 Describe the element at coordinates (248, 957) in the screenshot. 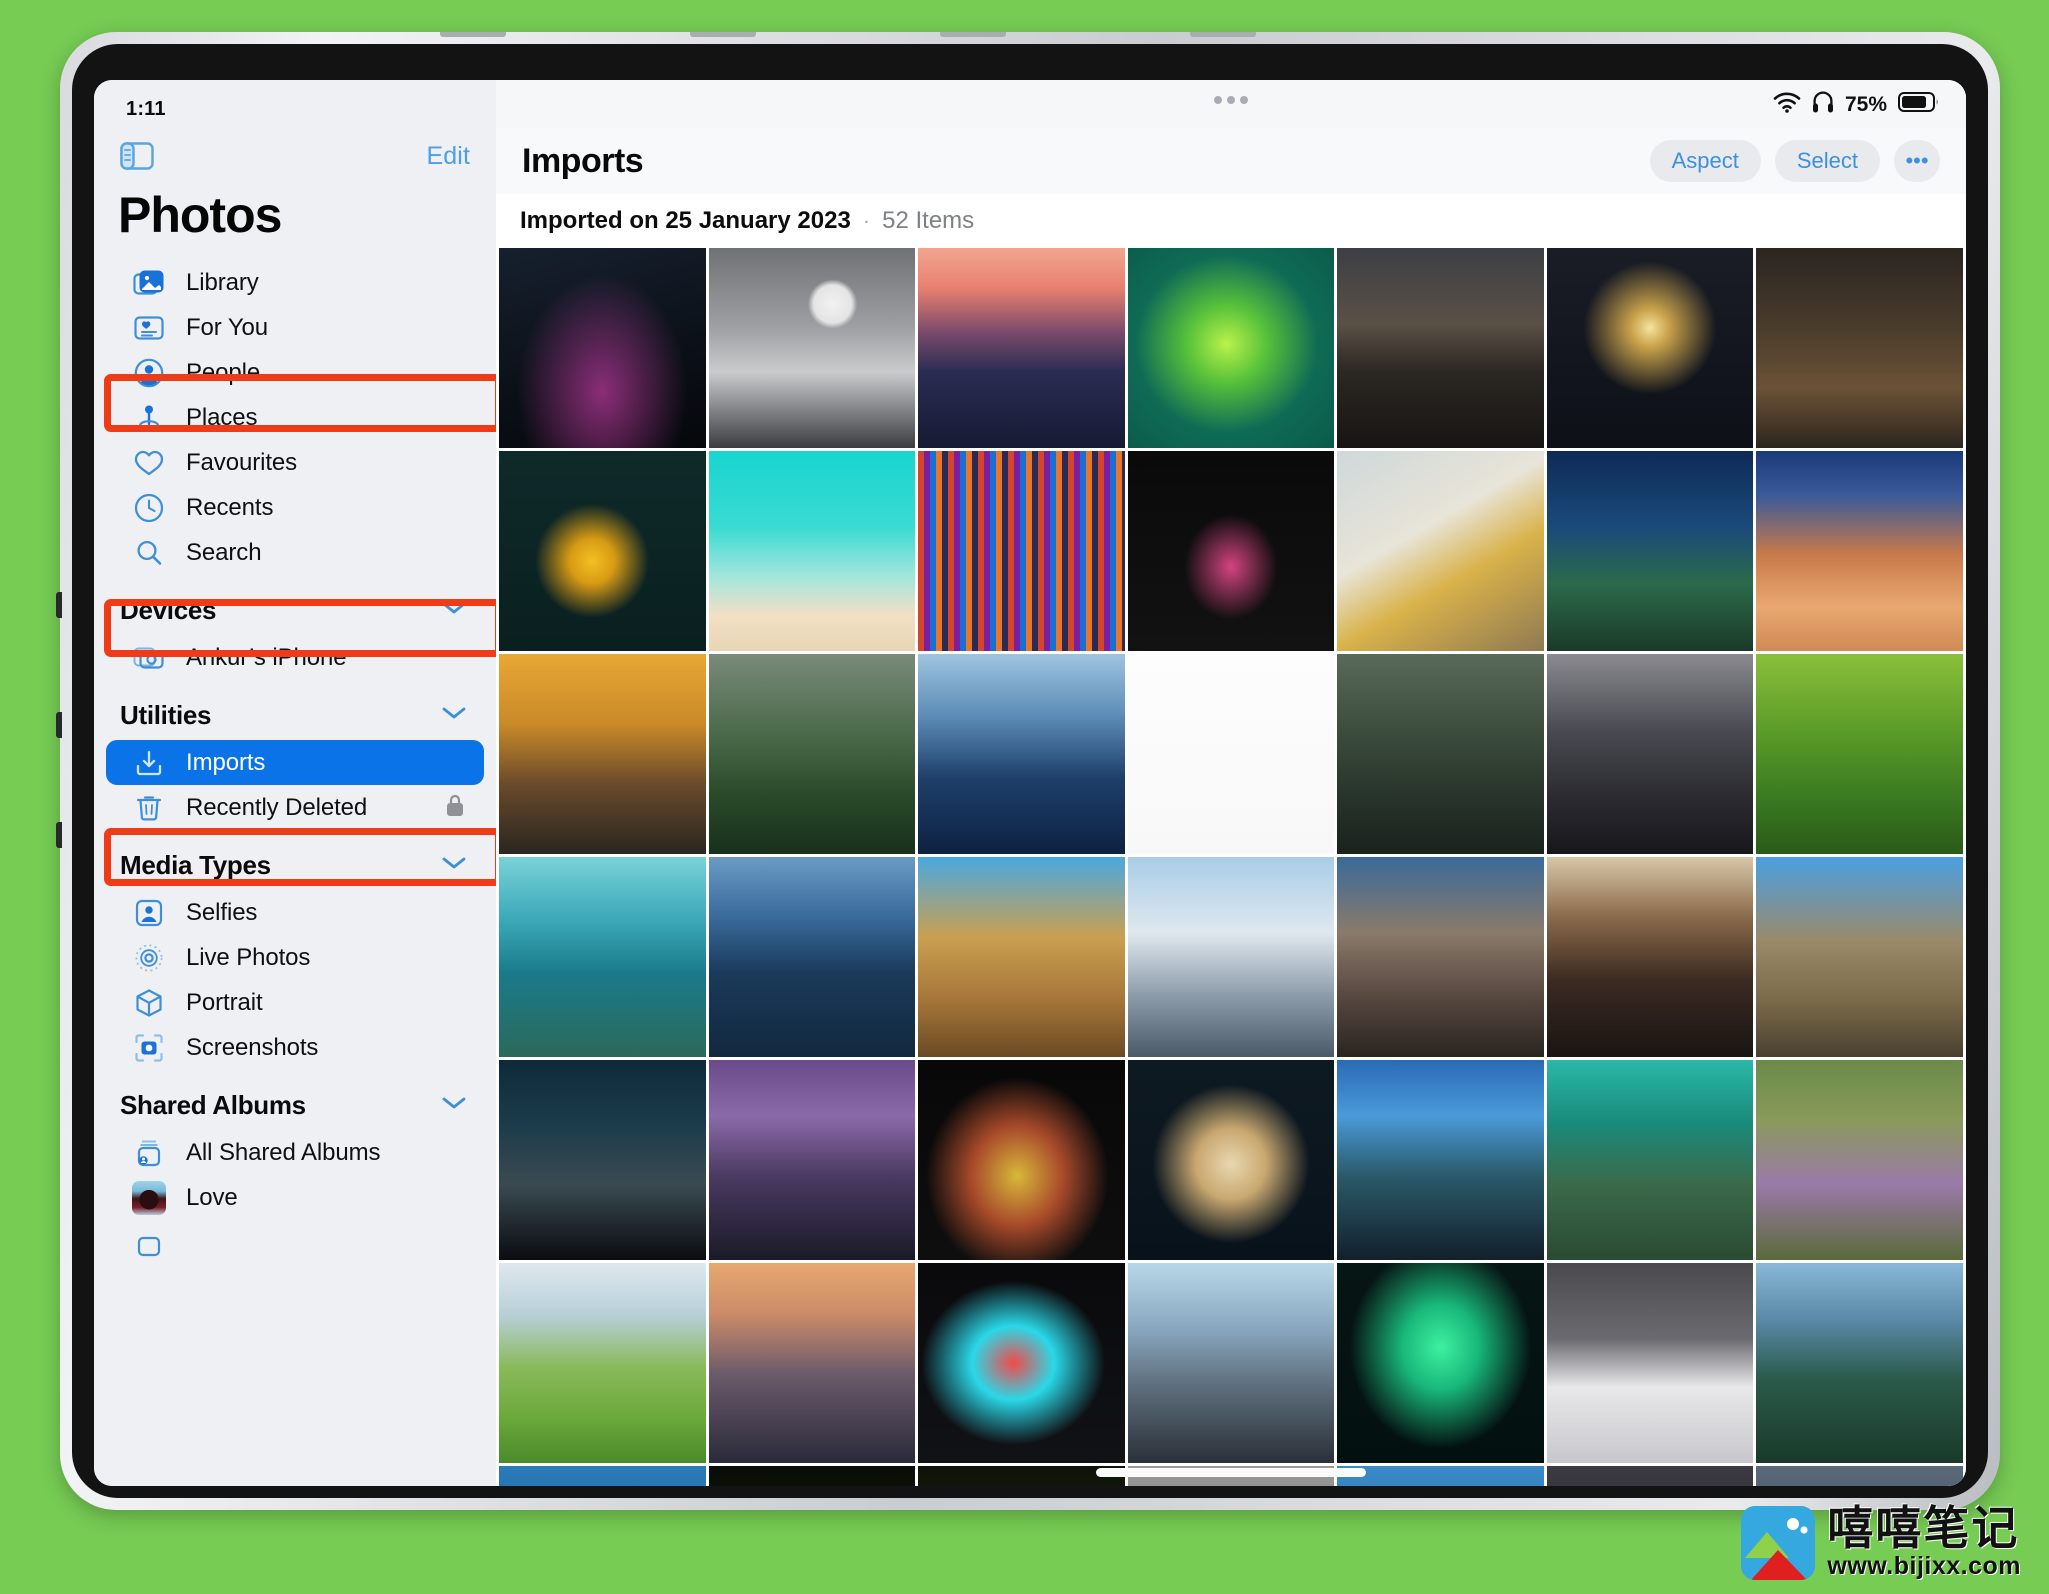

I see `sidebar-item-label: Live Photos` at that location.